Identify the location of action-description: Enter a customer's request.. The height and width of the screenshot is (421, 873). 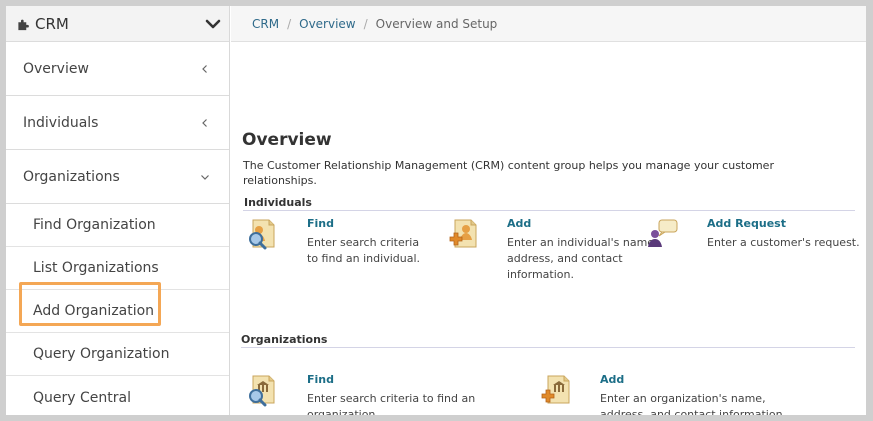
(783, 242).